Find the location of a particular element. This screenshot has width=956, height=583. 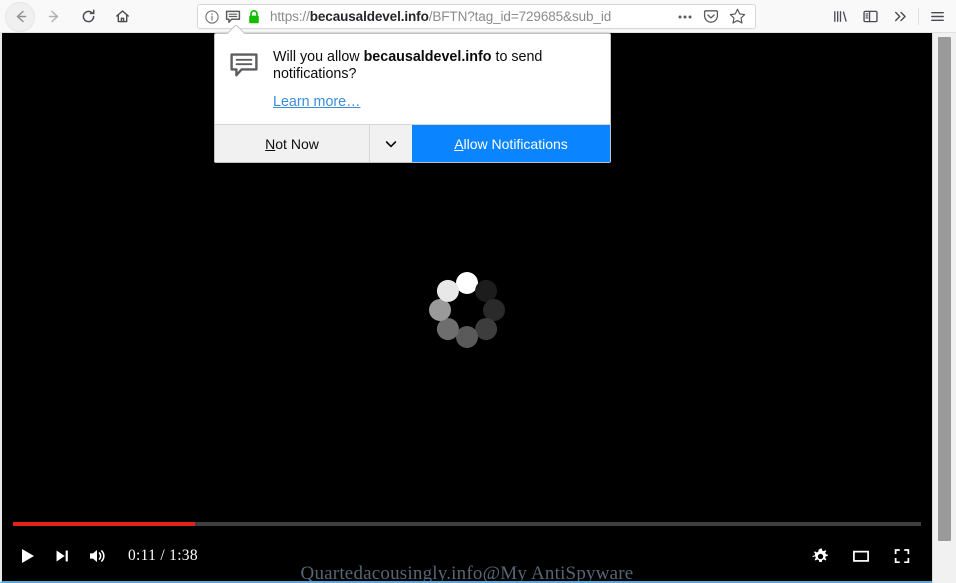

pocket-button is located at coordinates (711, 17).